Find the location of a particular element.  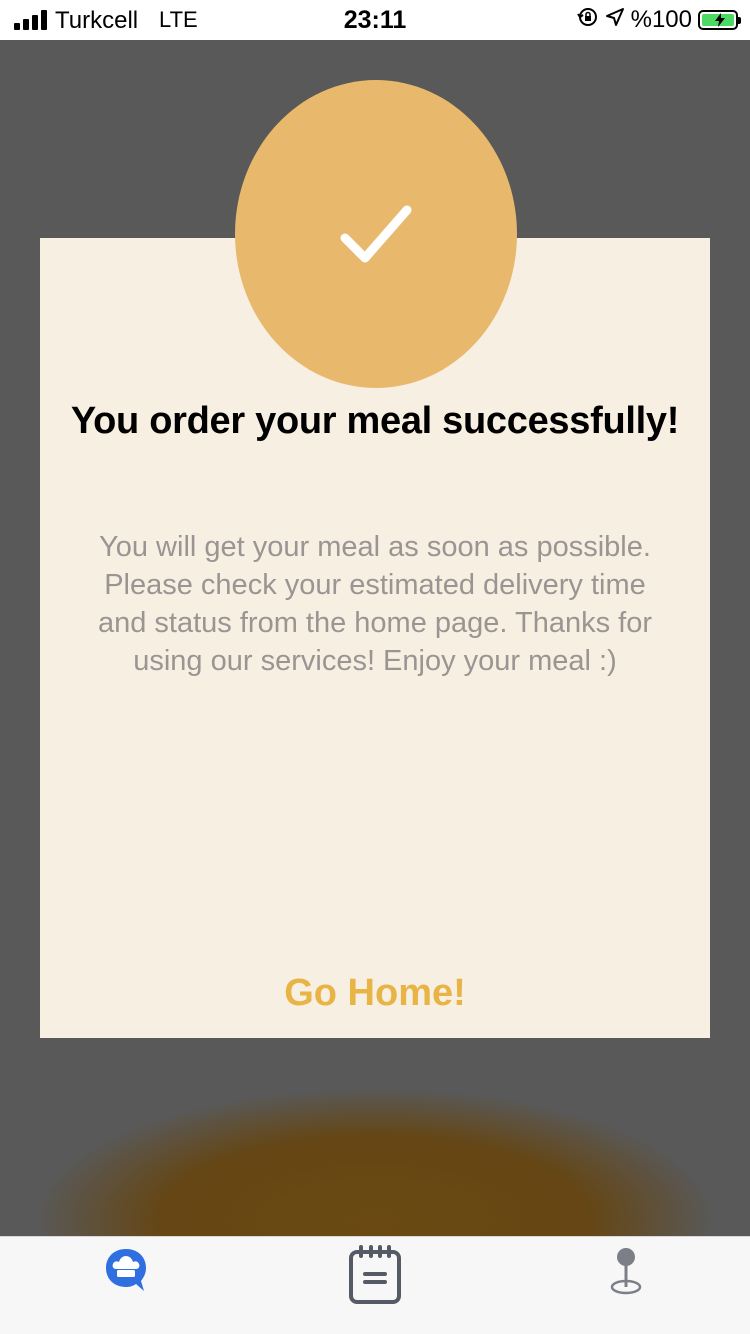

status-right-group: %100 is located at coordinates (658, 20).